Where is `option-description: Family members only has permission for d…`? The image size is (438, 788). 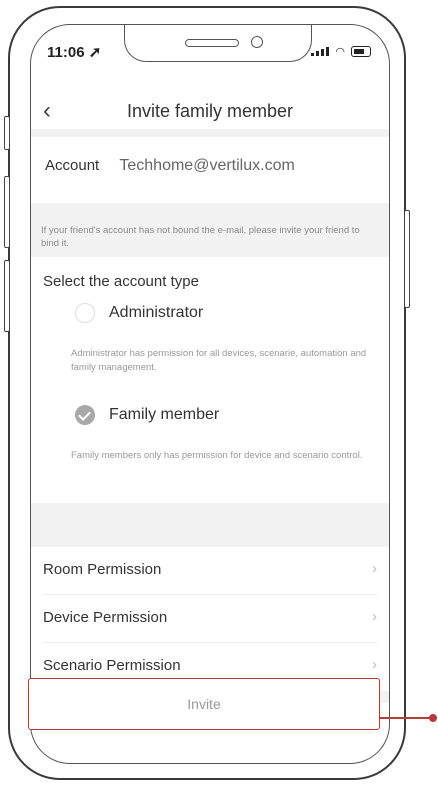
option-description: Family members only has permission for d… is located at coordinates (217, 455).